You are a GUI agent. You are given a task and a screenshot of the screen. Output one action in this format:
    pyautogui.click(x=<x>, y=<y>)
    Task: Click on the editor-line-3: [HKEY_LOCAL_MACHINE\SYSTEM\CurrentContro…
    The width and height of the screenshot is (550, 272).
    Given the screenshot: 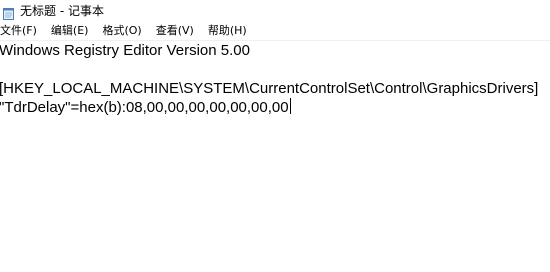 What is the action you would take?
    pyautogui.click(x=269, y=88)
    